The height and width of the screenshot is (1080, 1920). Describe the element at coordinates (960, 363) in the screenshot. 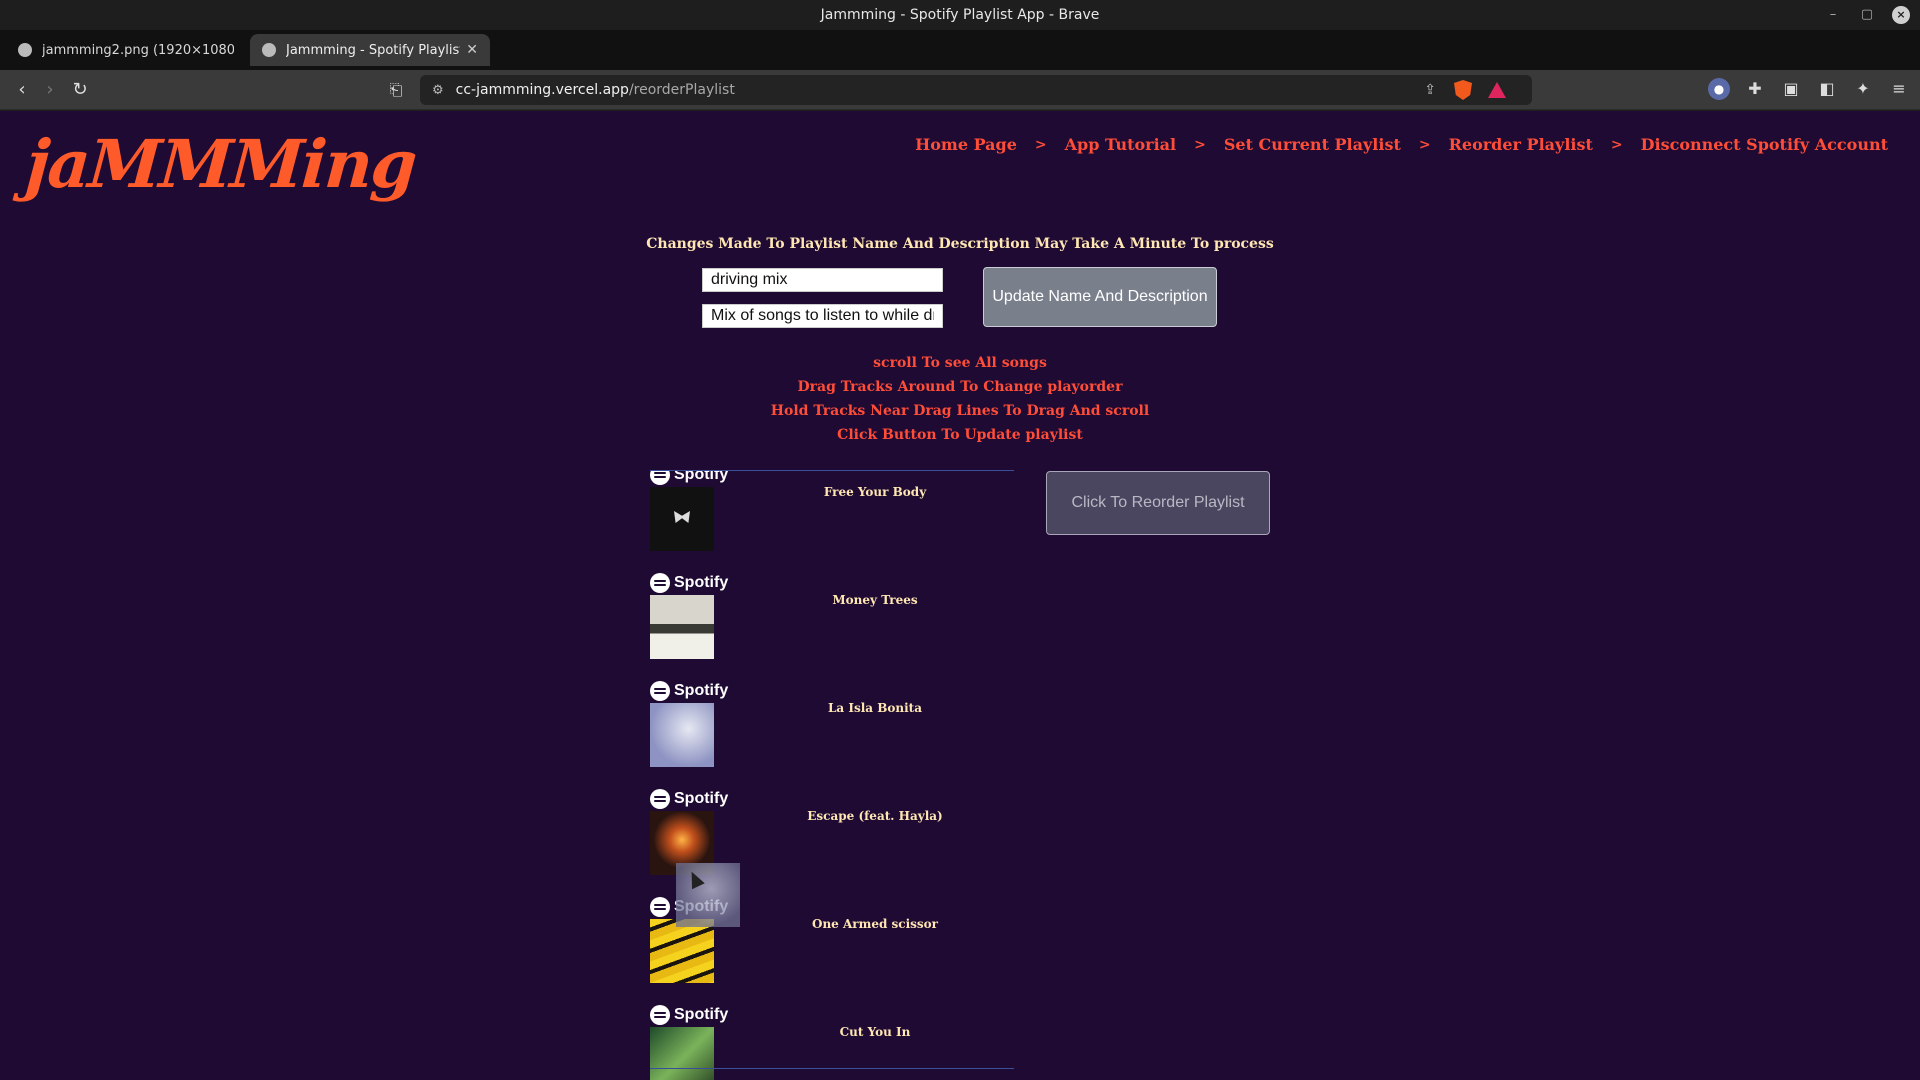

I see `instruction-line: scroll To see All songs` at that location.